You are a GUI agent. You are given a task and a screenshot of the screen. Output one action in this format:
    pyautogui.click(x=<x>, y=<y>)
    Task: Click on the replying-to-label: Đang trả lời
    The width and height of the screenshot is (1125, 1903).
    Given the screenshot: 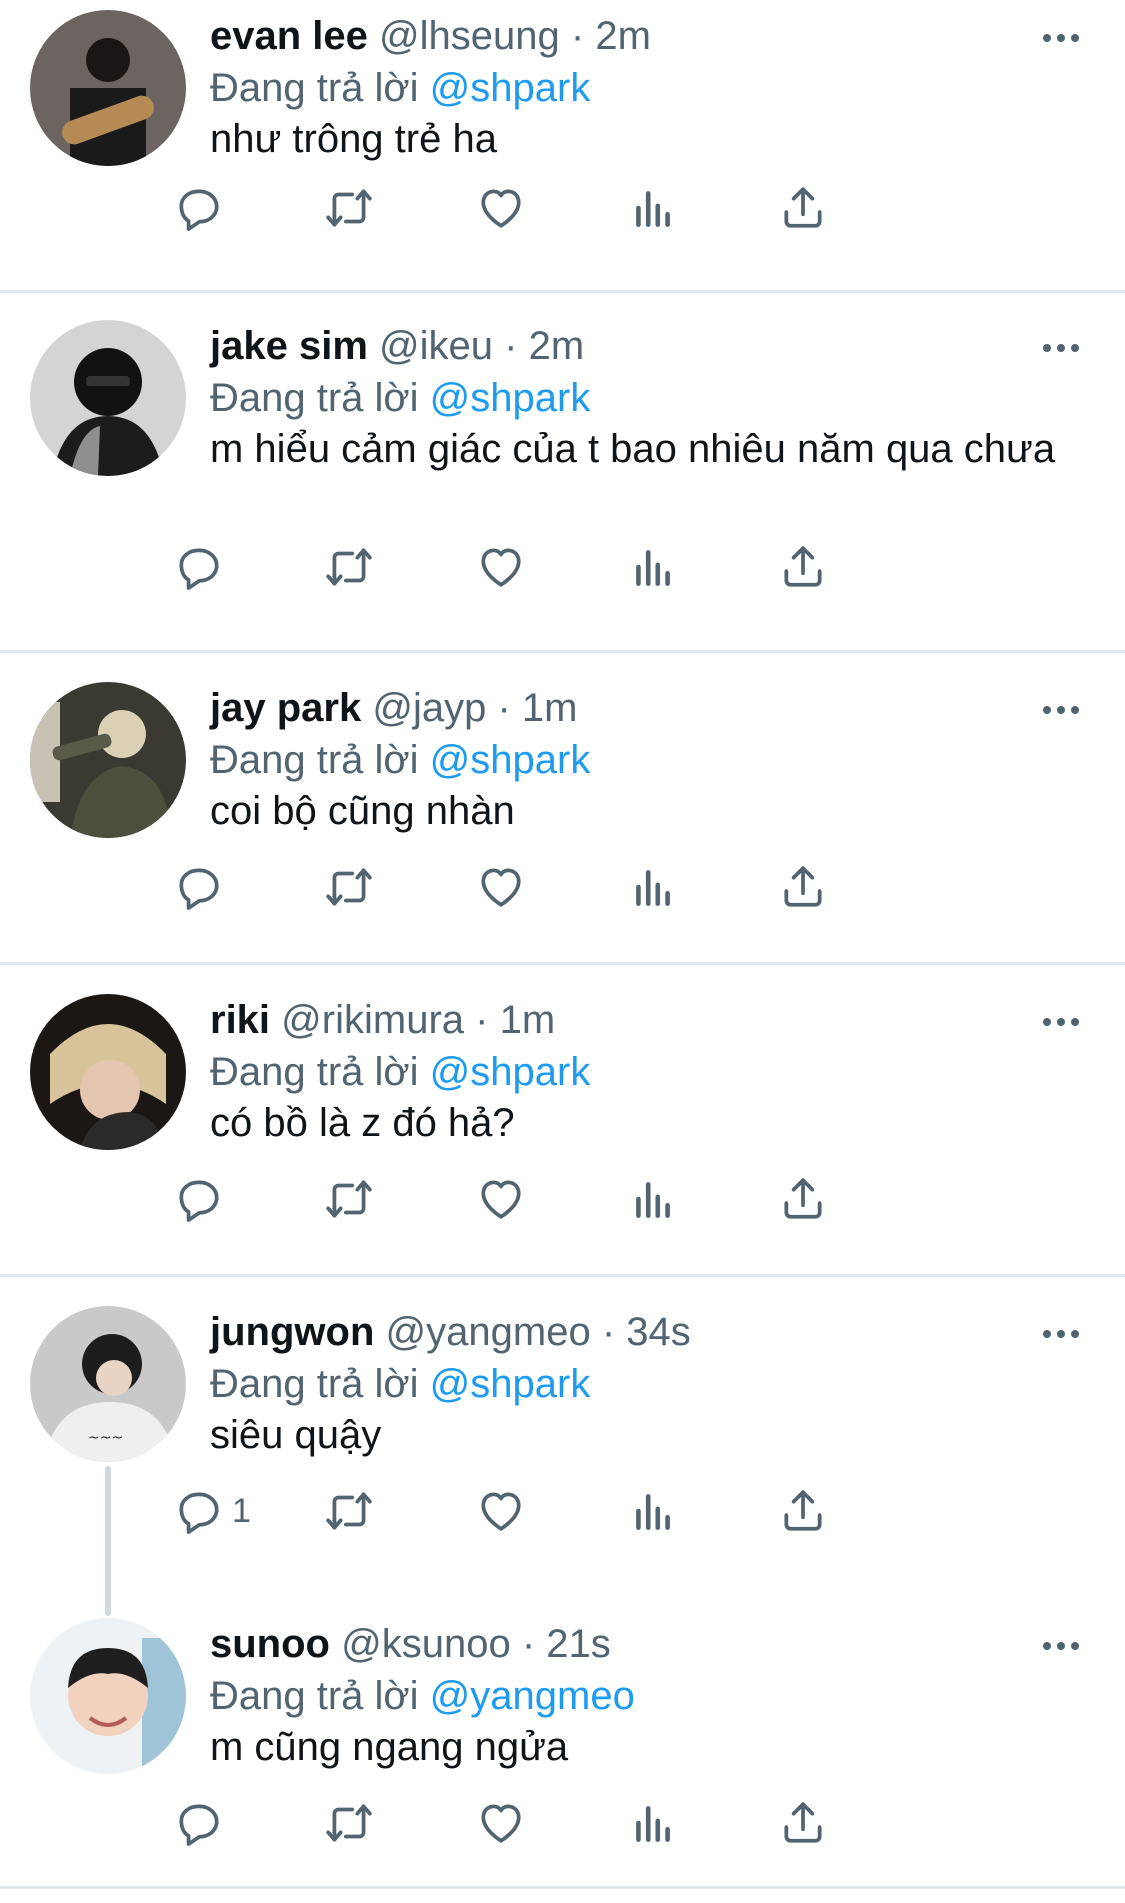 What is the action you would take?
    pyautogui.click(x=314, y=1696)
    